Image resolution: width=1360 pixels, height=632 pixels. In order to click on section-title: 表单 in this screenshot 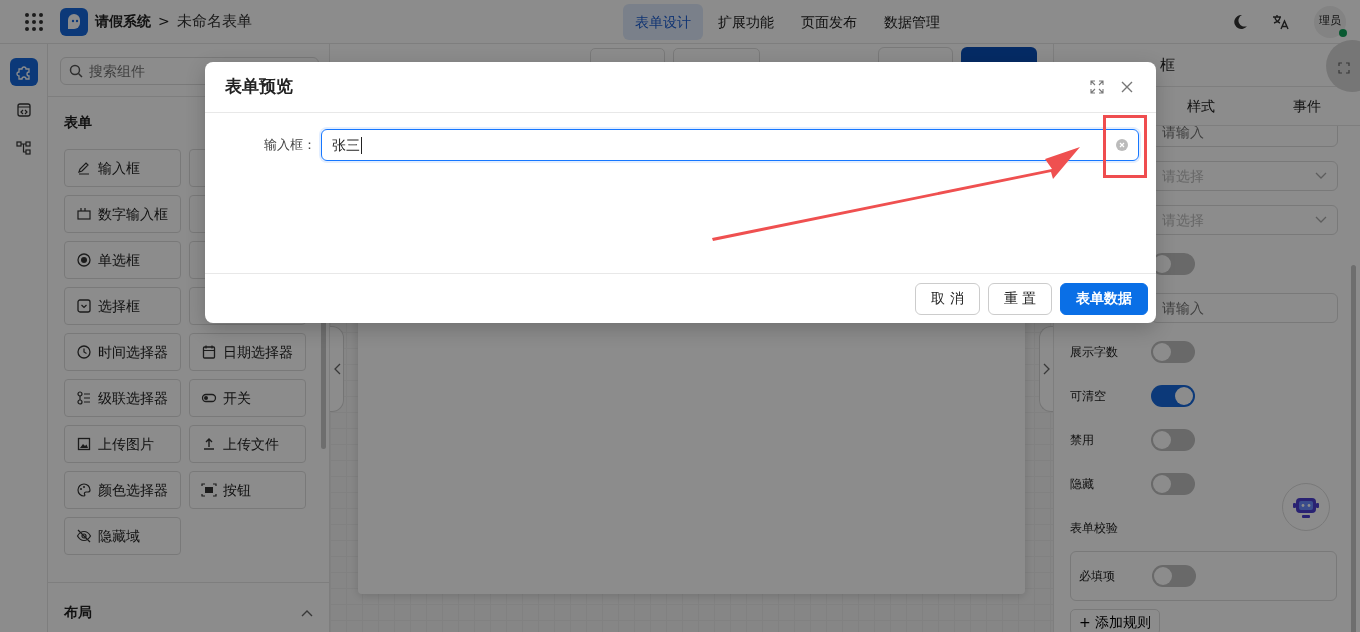, I will do `click(78, 122)`.